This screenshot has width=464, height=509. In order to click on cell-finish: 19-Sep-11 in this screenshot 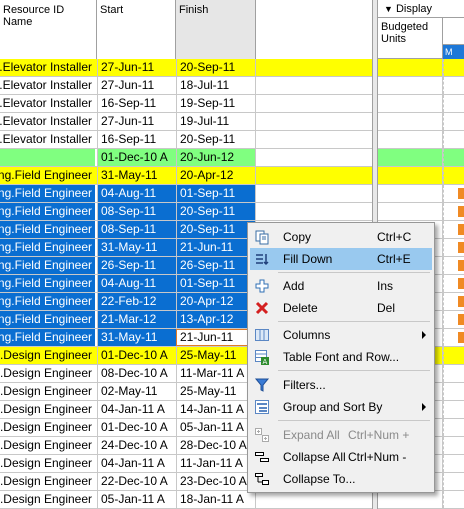, I will do `click(216, 103)`.